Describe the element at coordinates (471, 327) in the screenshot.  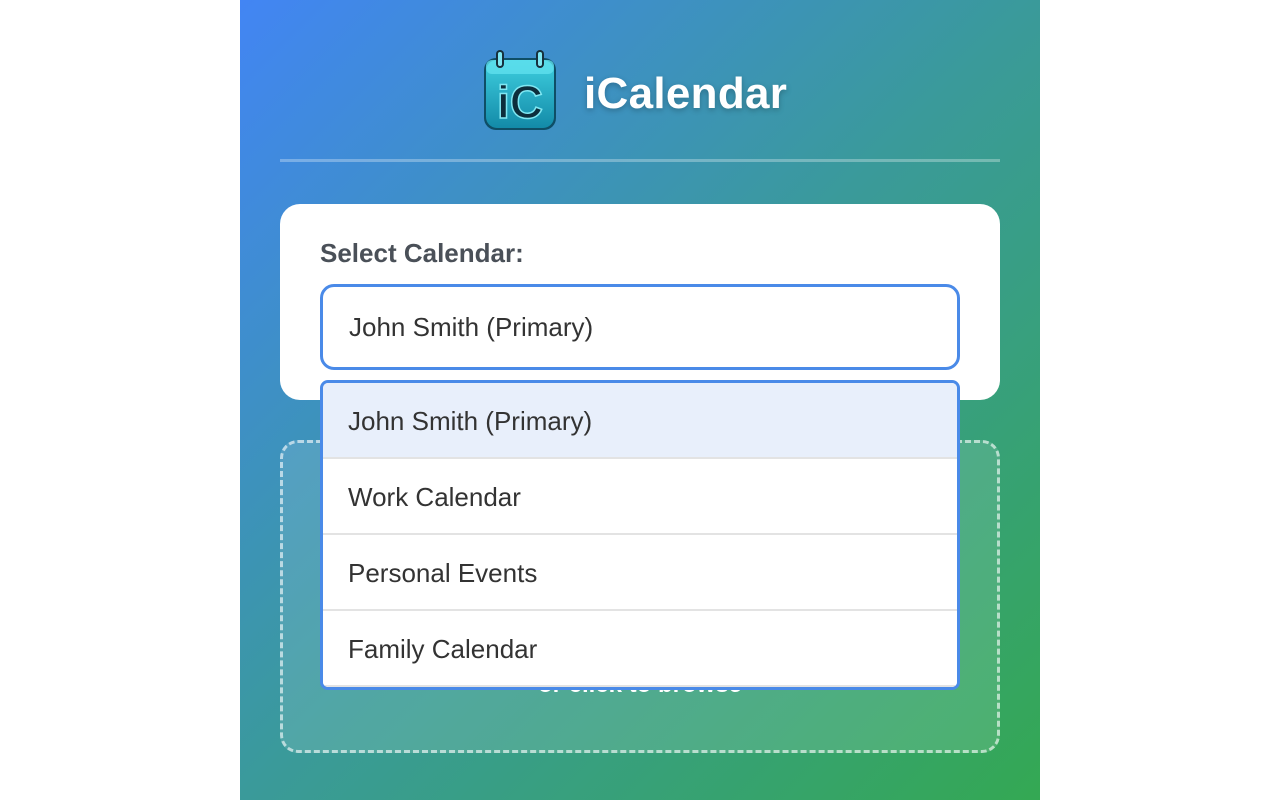
I see `calendar-select-value: John Smith (Primary)` at that location.